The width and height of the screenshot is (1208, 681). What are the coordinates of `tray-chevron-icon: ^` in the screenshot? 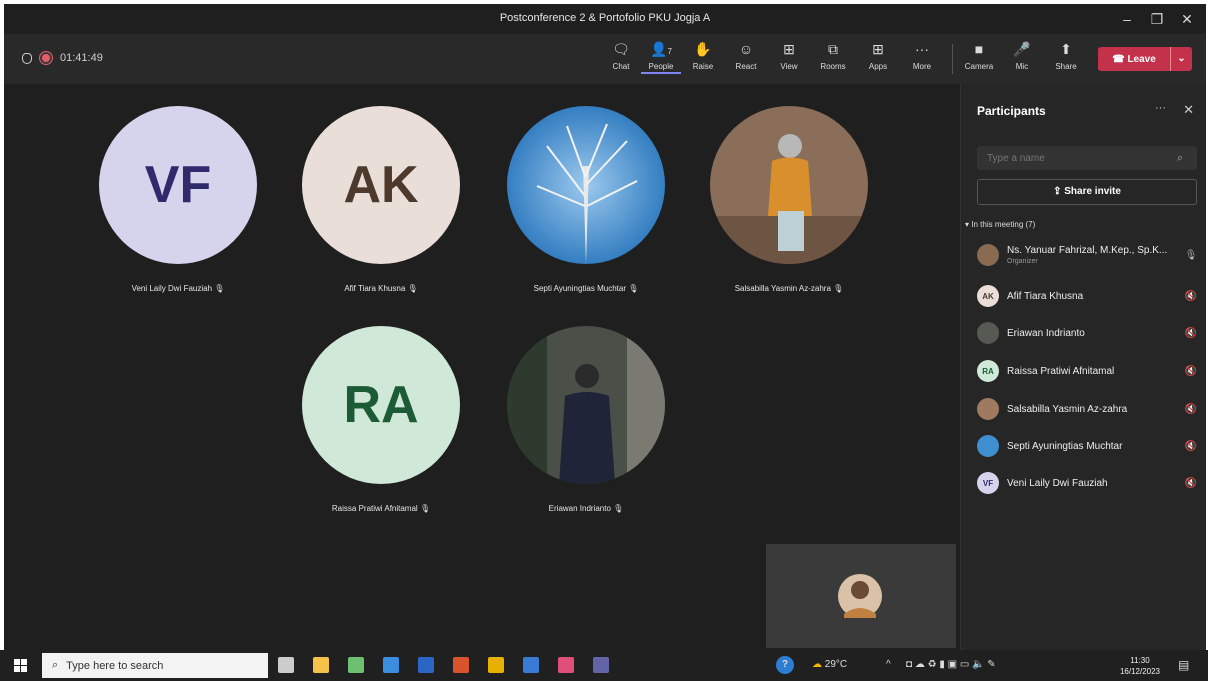 It's located at (888, 664).